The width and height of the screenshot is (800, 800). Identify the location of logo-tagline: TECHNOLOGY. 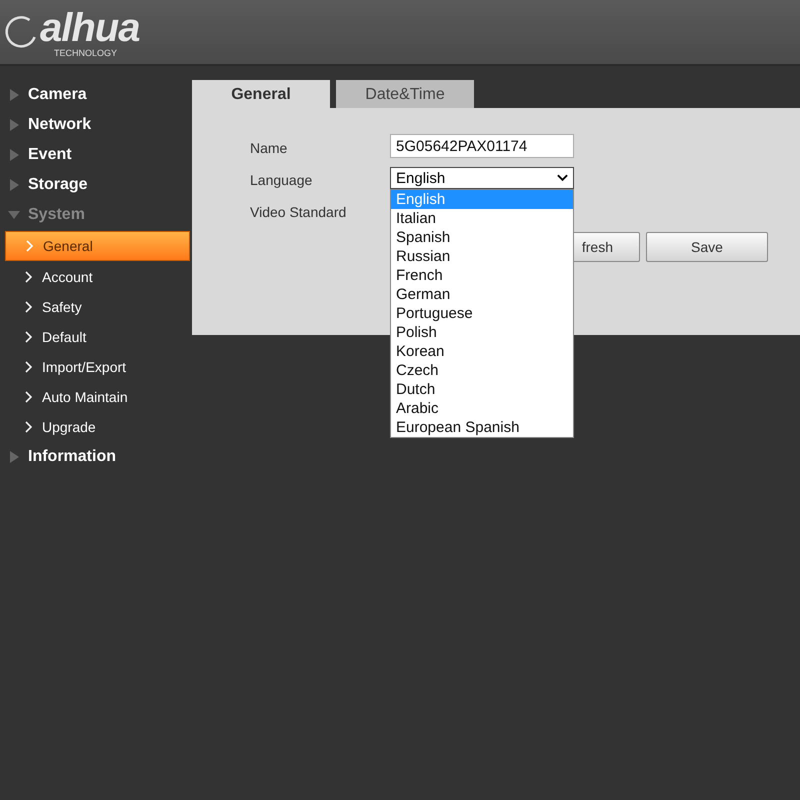
(86, 53).